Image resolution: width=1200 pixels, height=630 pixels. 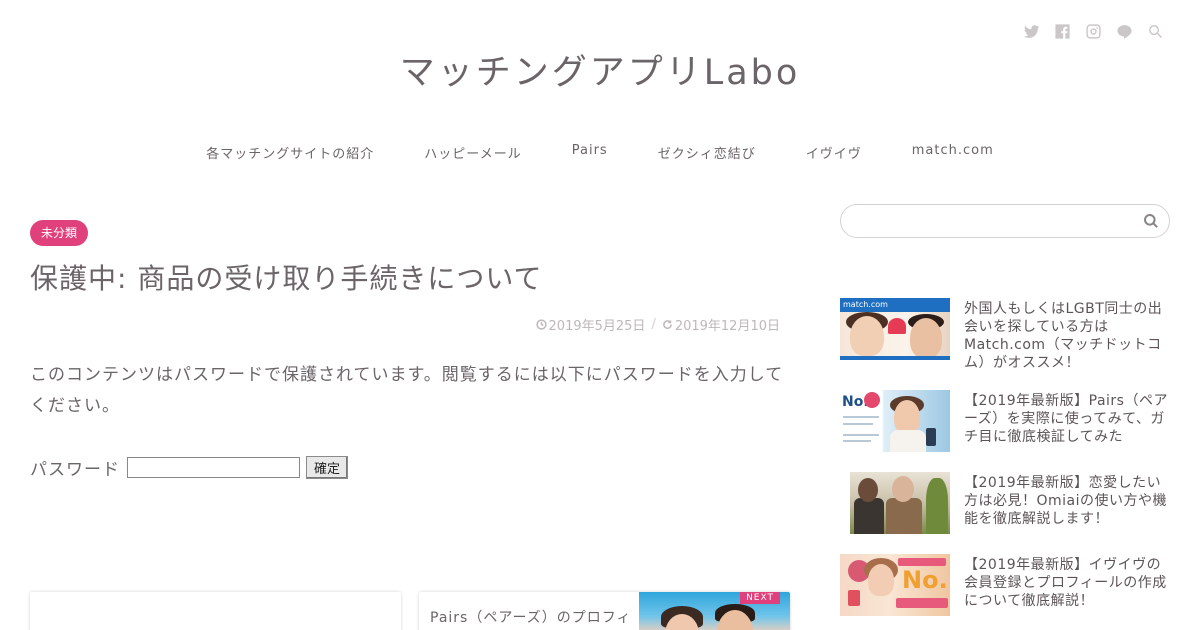 I want to click on thumb-ribbon, so click(x=922, y=562).